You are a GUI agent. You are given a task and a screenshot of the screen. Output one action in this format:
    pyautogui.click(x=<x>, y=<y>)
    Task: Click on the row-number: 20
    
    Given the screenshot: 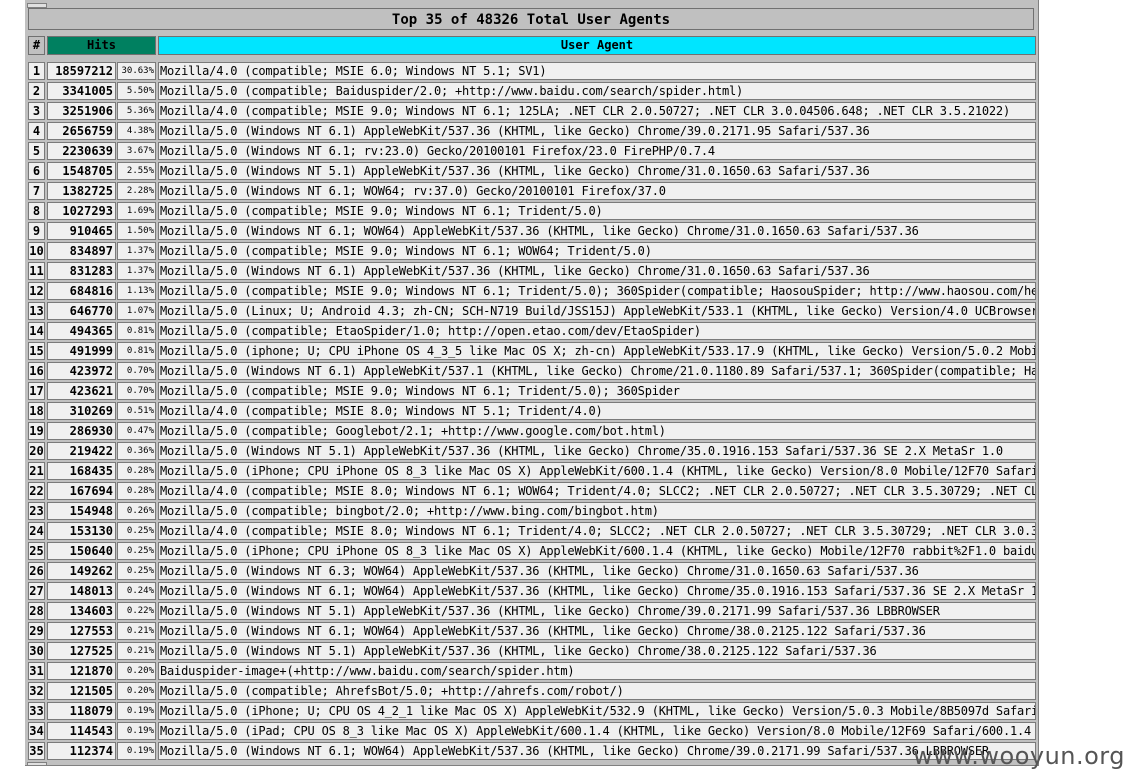 What is the action you would take?
    pyautogui.click(x=36, y=451)
    